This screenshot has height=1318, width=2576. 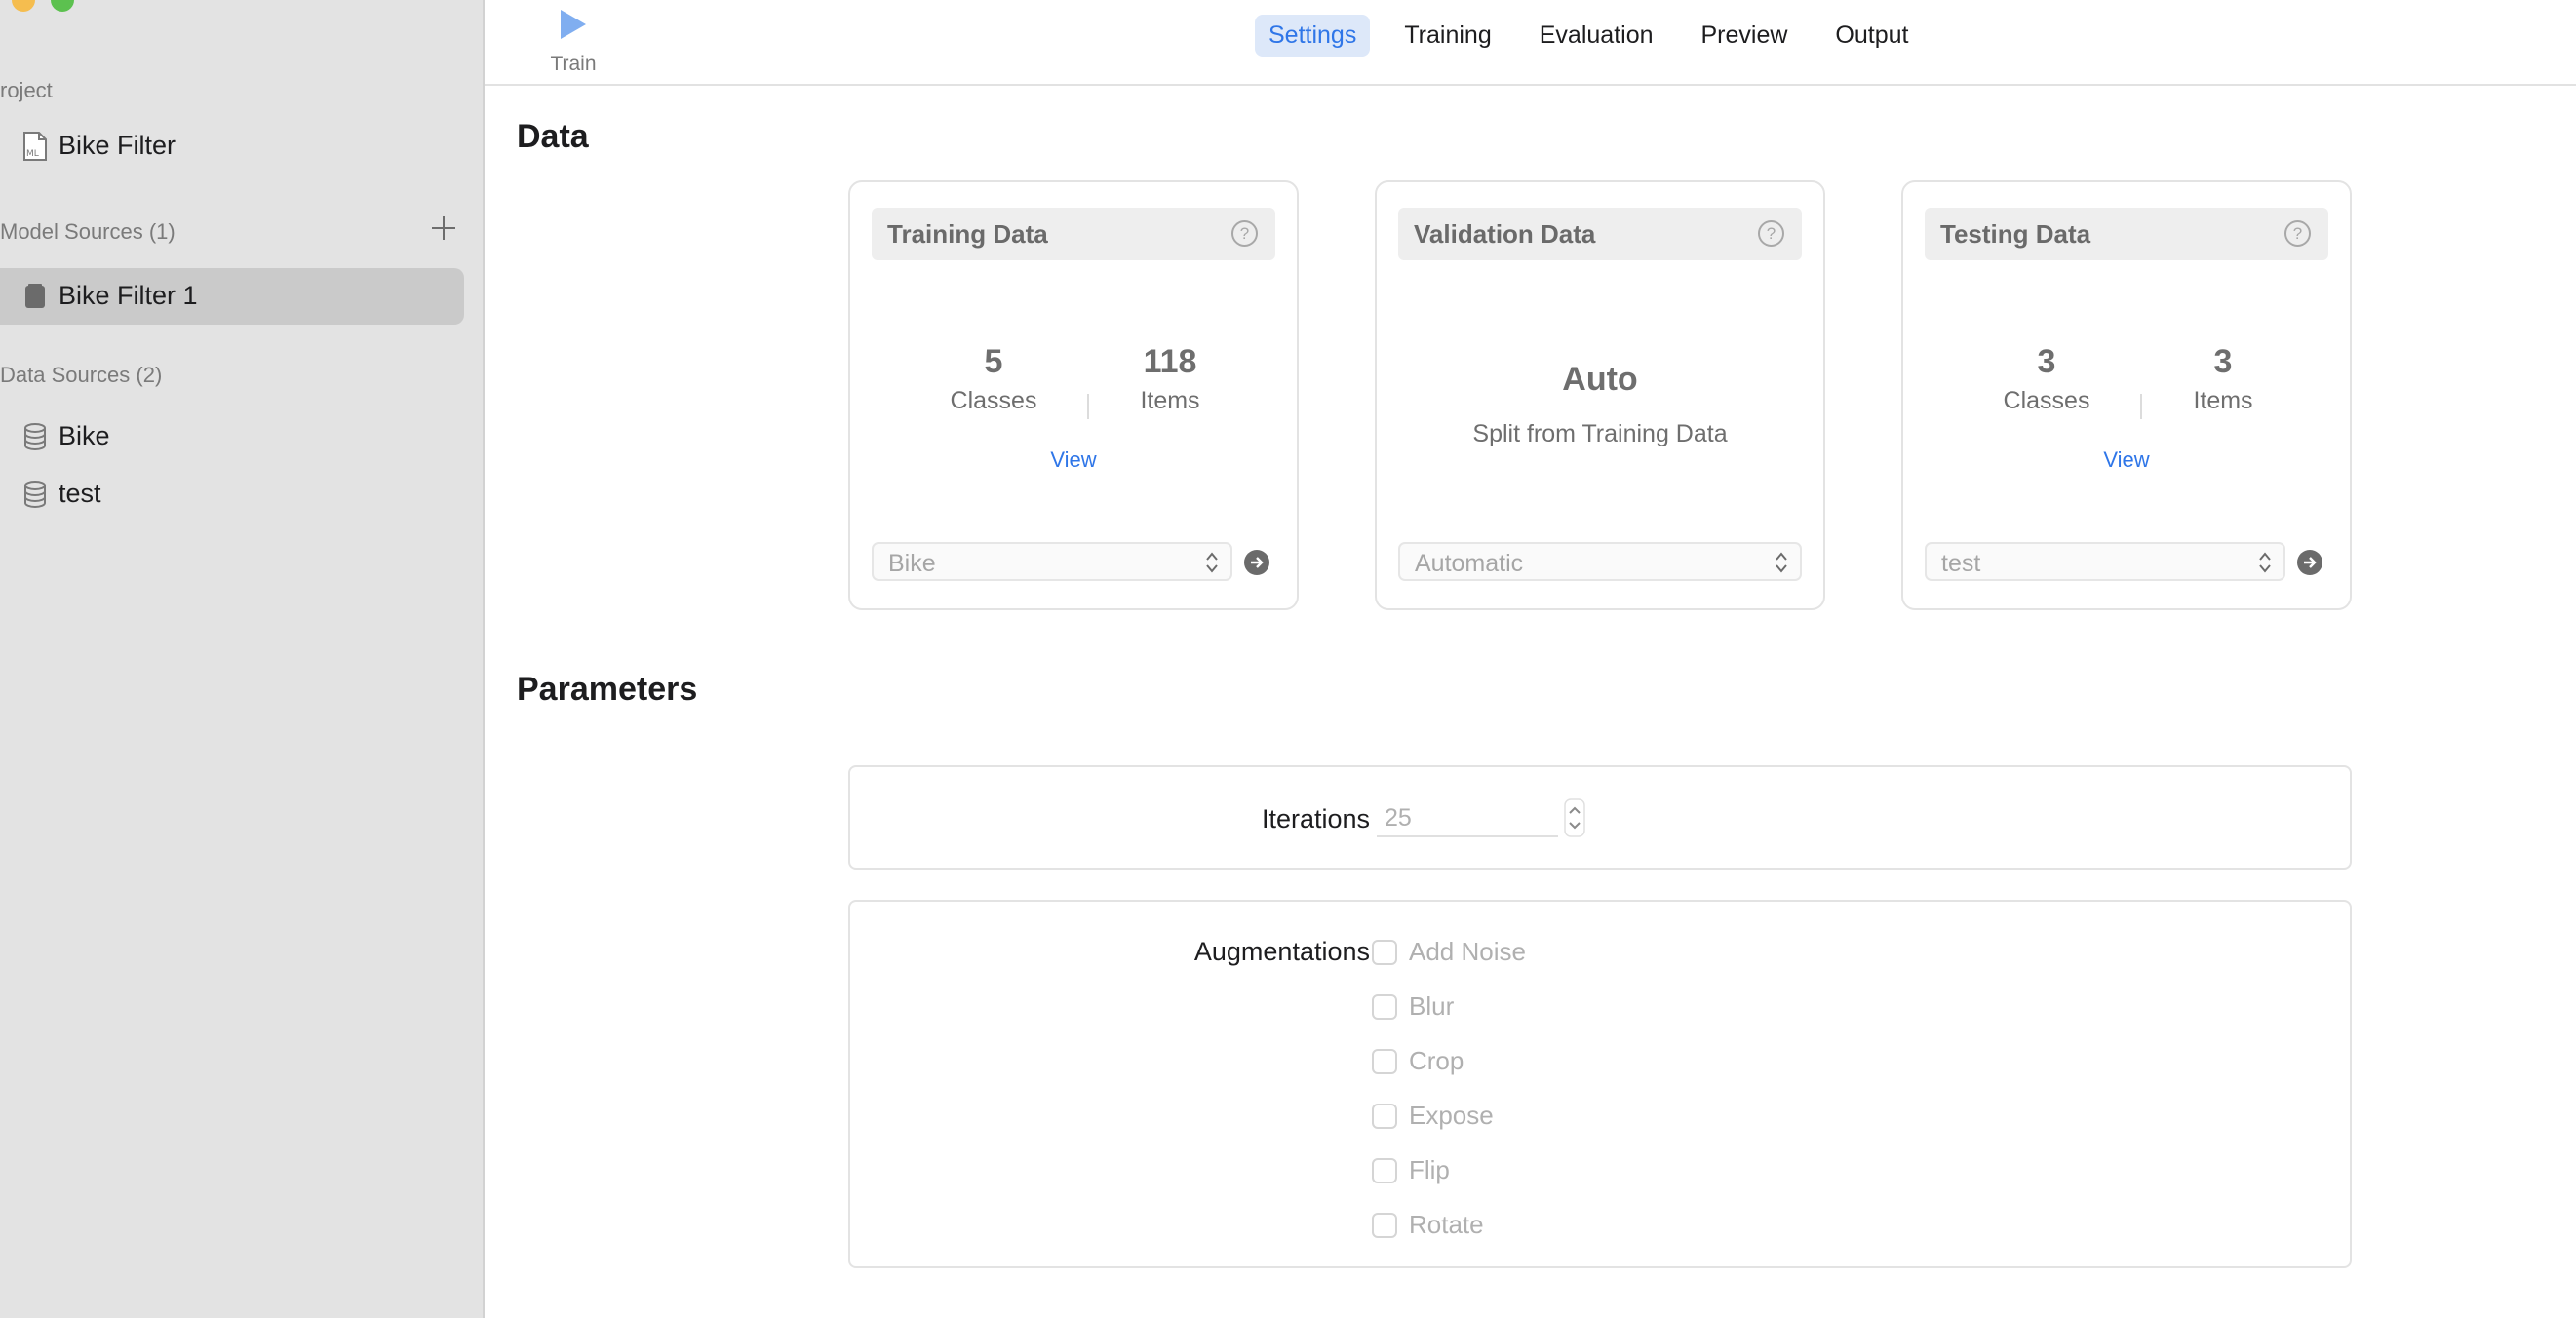 I want to click on sidebar-item-data-bike: Bike, so click(x=65, y=436).